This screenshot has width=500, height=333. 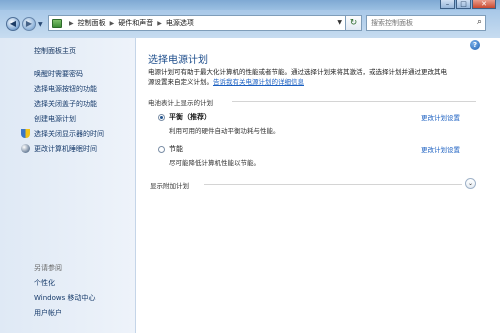 What do you see at coordinates (57, 23) in the screenshot?
I see `control-panel-icon` at bounding box center [57, 23].